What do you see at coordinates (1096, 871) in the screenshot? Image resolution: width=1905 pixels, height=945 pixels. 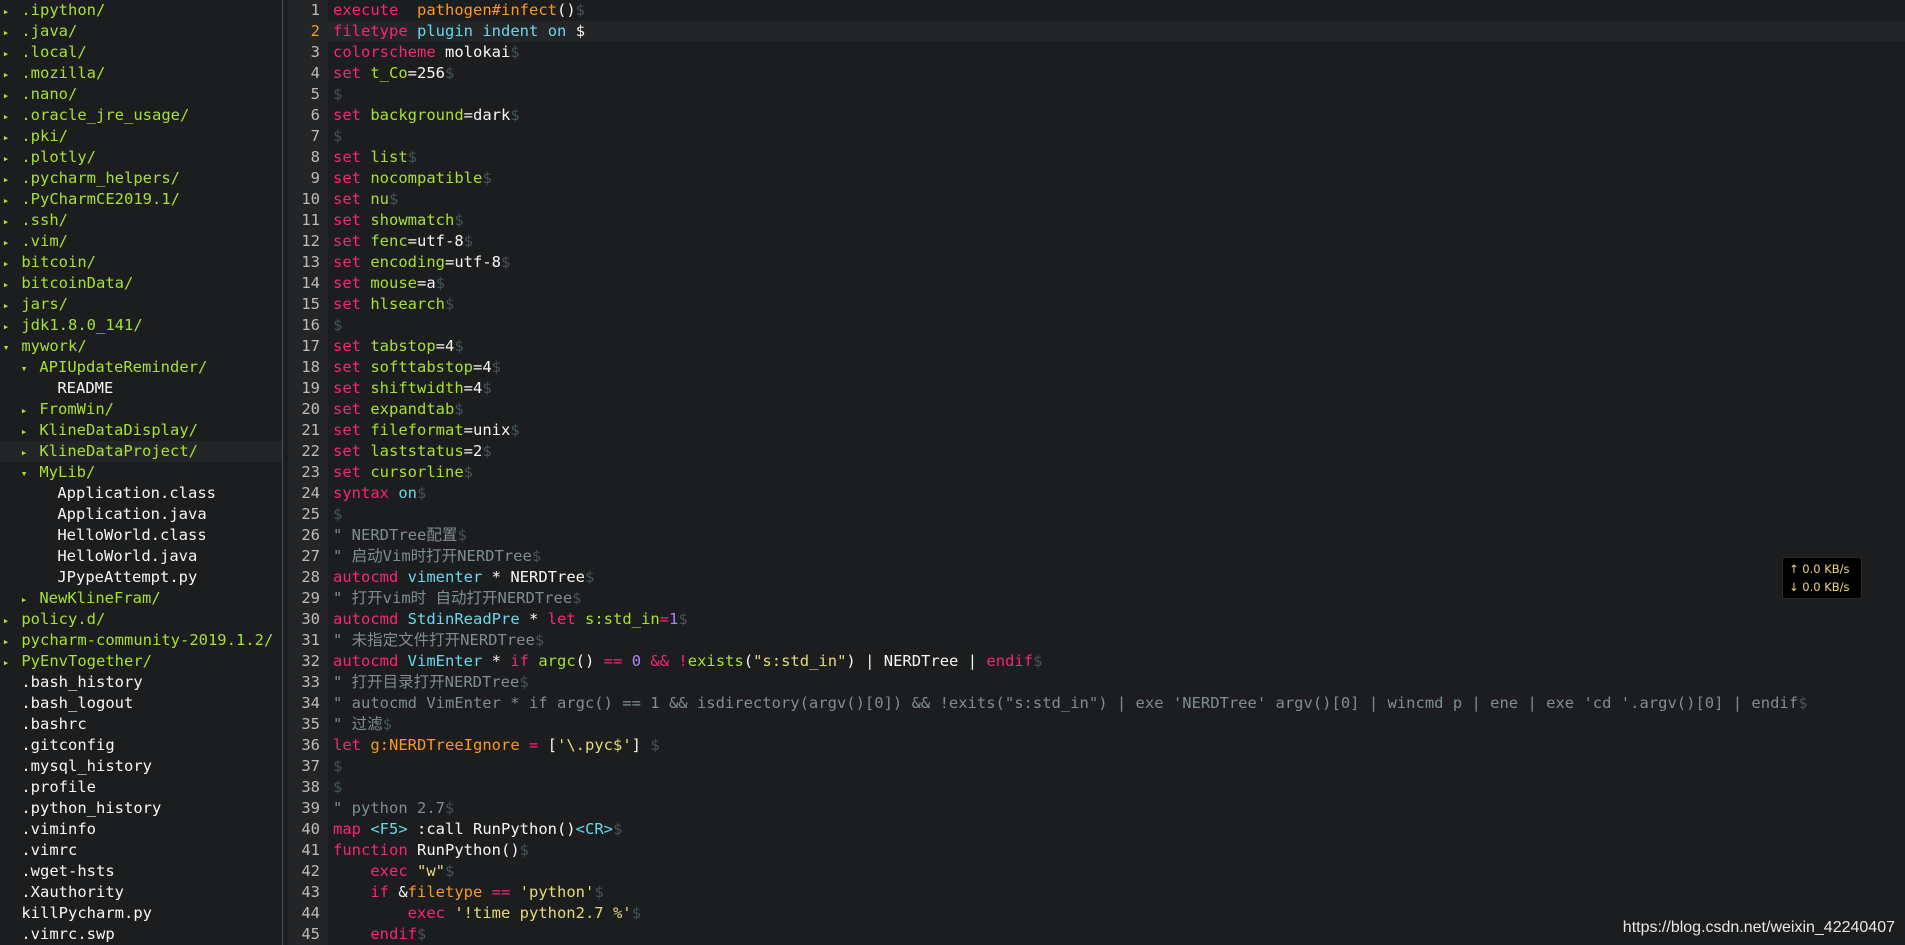 I see `code-line: 42 exec "w"$` at bounding box center [1096, 871].